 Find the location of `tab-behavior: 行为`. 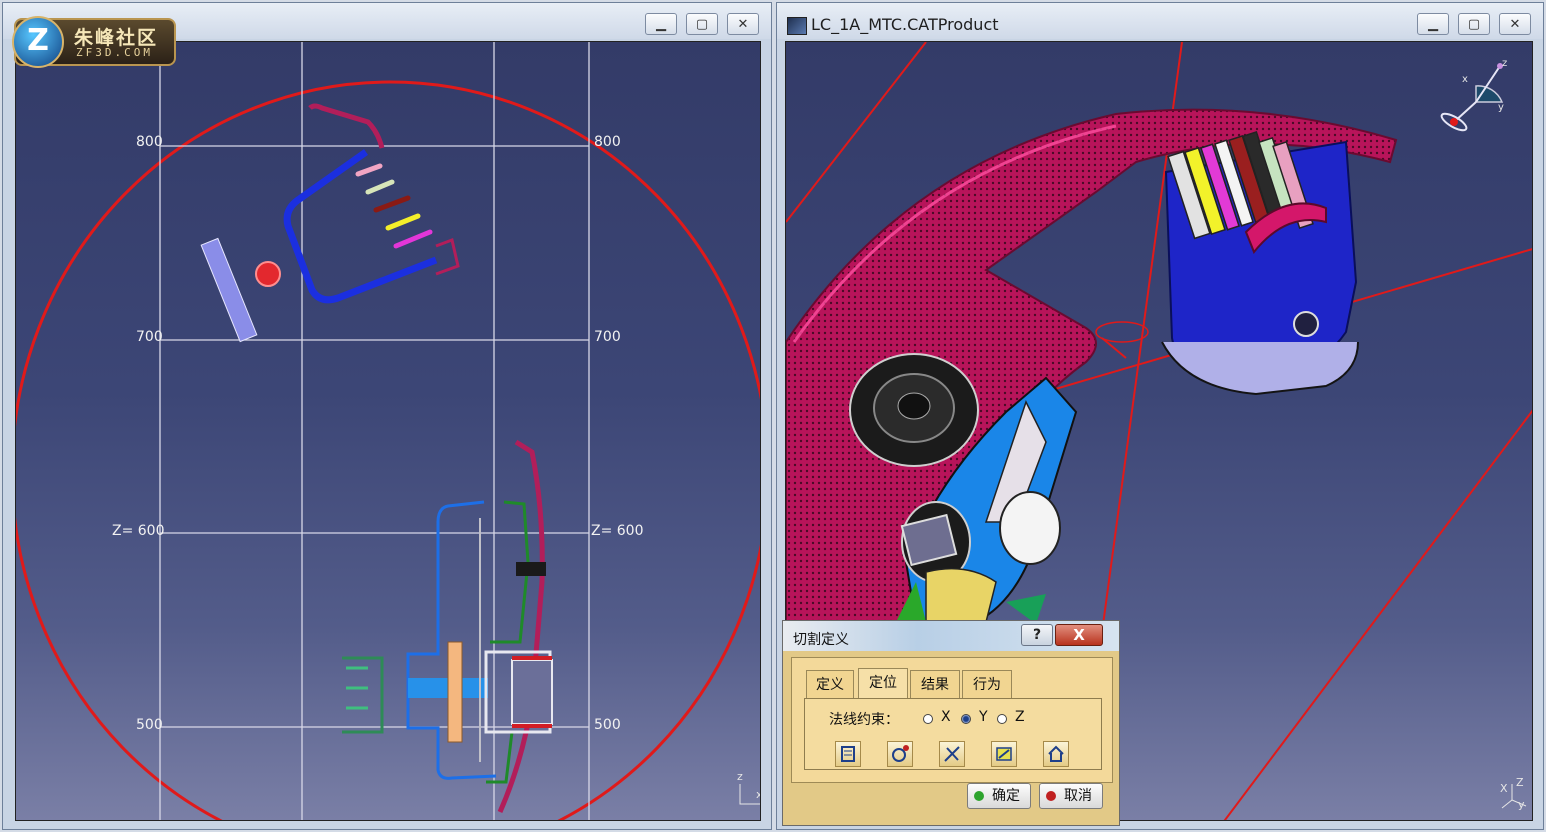

tab-behavior: 行为 is located at coordinates (987, 684).